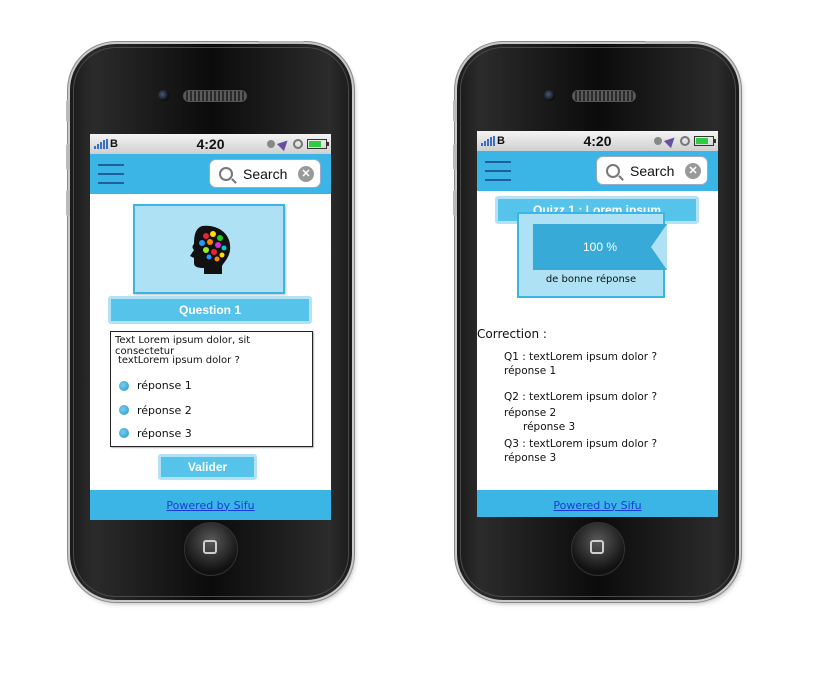 The height and width of the screenshot is (686, 839). I want to click on brain-head-icon, so click(210, 249).